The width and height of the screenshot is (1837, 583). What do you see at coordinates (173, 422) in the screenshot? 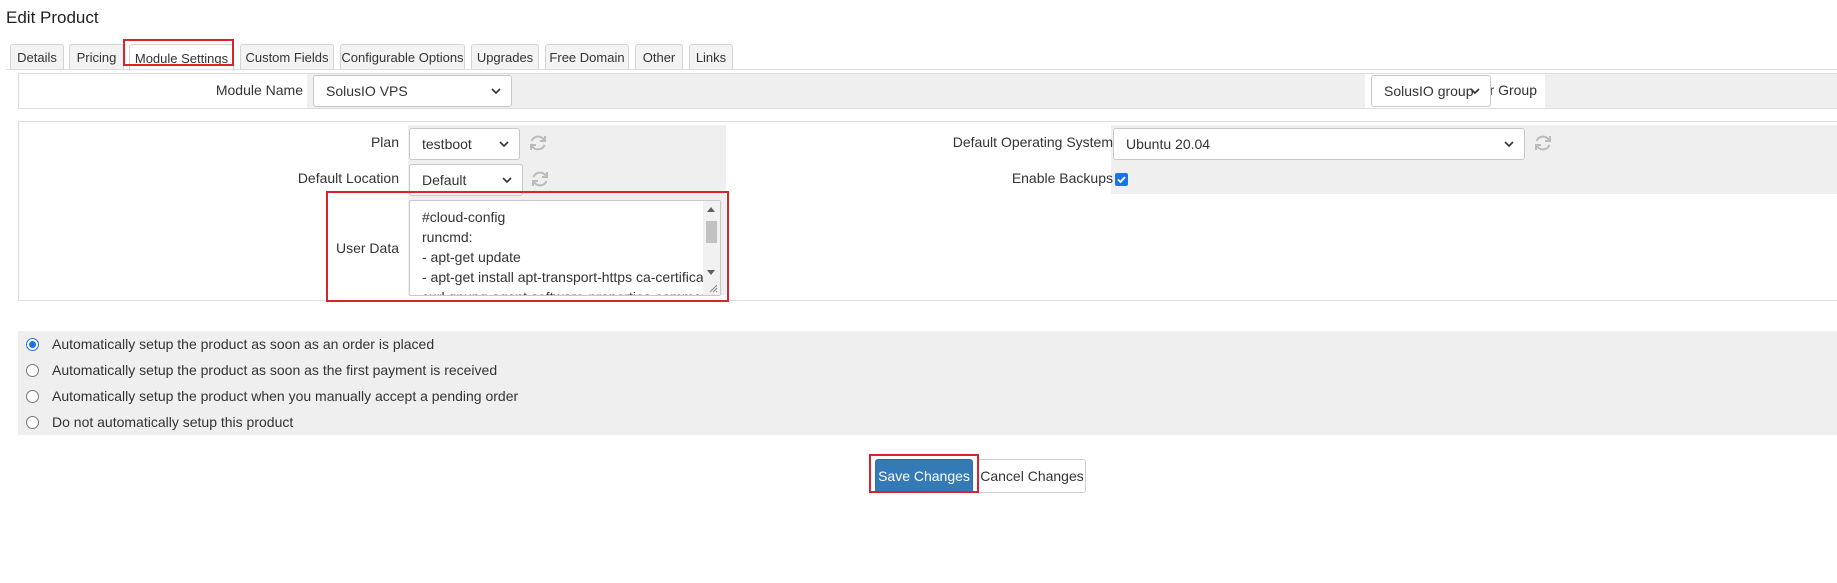
I see `setup-option-label: Do not automatically setup this product` at bounding box center [173, 422].